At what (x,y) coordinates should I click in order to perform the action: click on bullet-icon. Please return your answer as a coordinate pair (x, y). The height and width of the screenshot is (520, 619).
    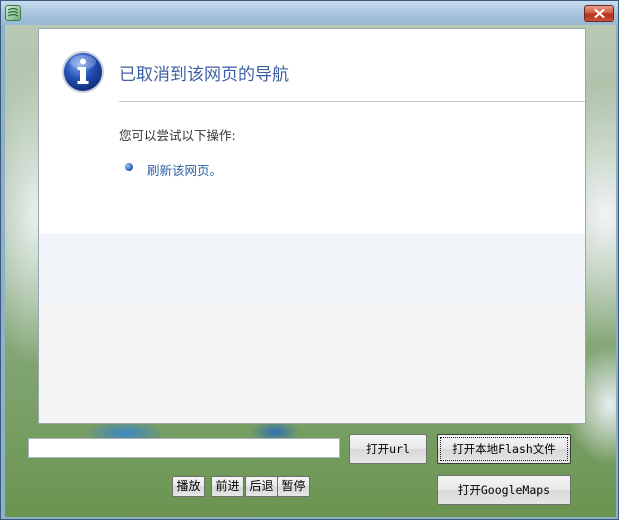
    Looking at the image, I should click on (129, 167).